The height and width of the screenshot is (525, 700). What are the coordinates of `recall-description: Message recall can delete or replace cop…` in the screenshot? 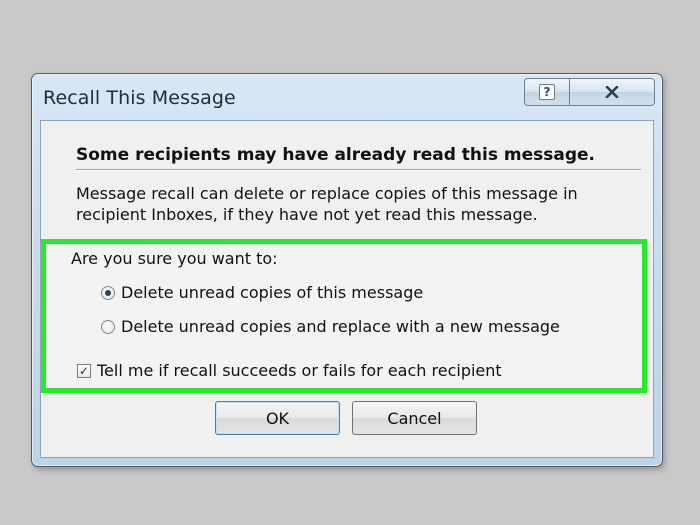 It's located at (327, 204).